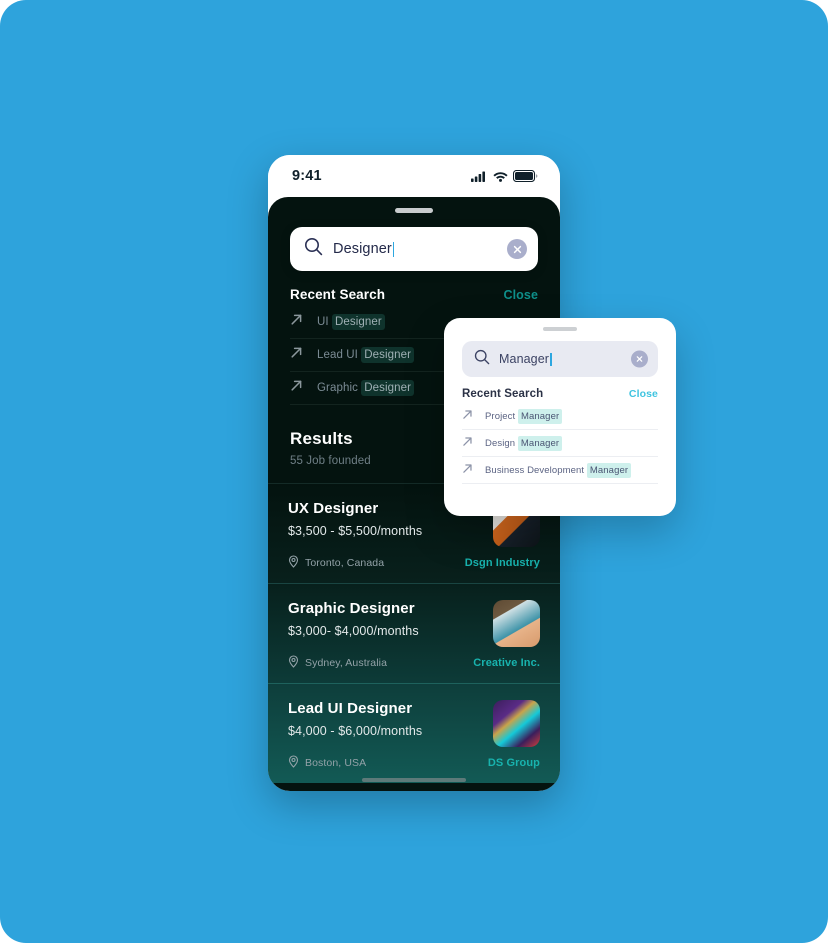 This screenshot has height=943, width=828. I want to click on job-location-label: Toronto, Canada, so click(345, 563).